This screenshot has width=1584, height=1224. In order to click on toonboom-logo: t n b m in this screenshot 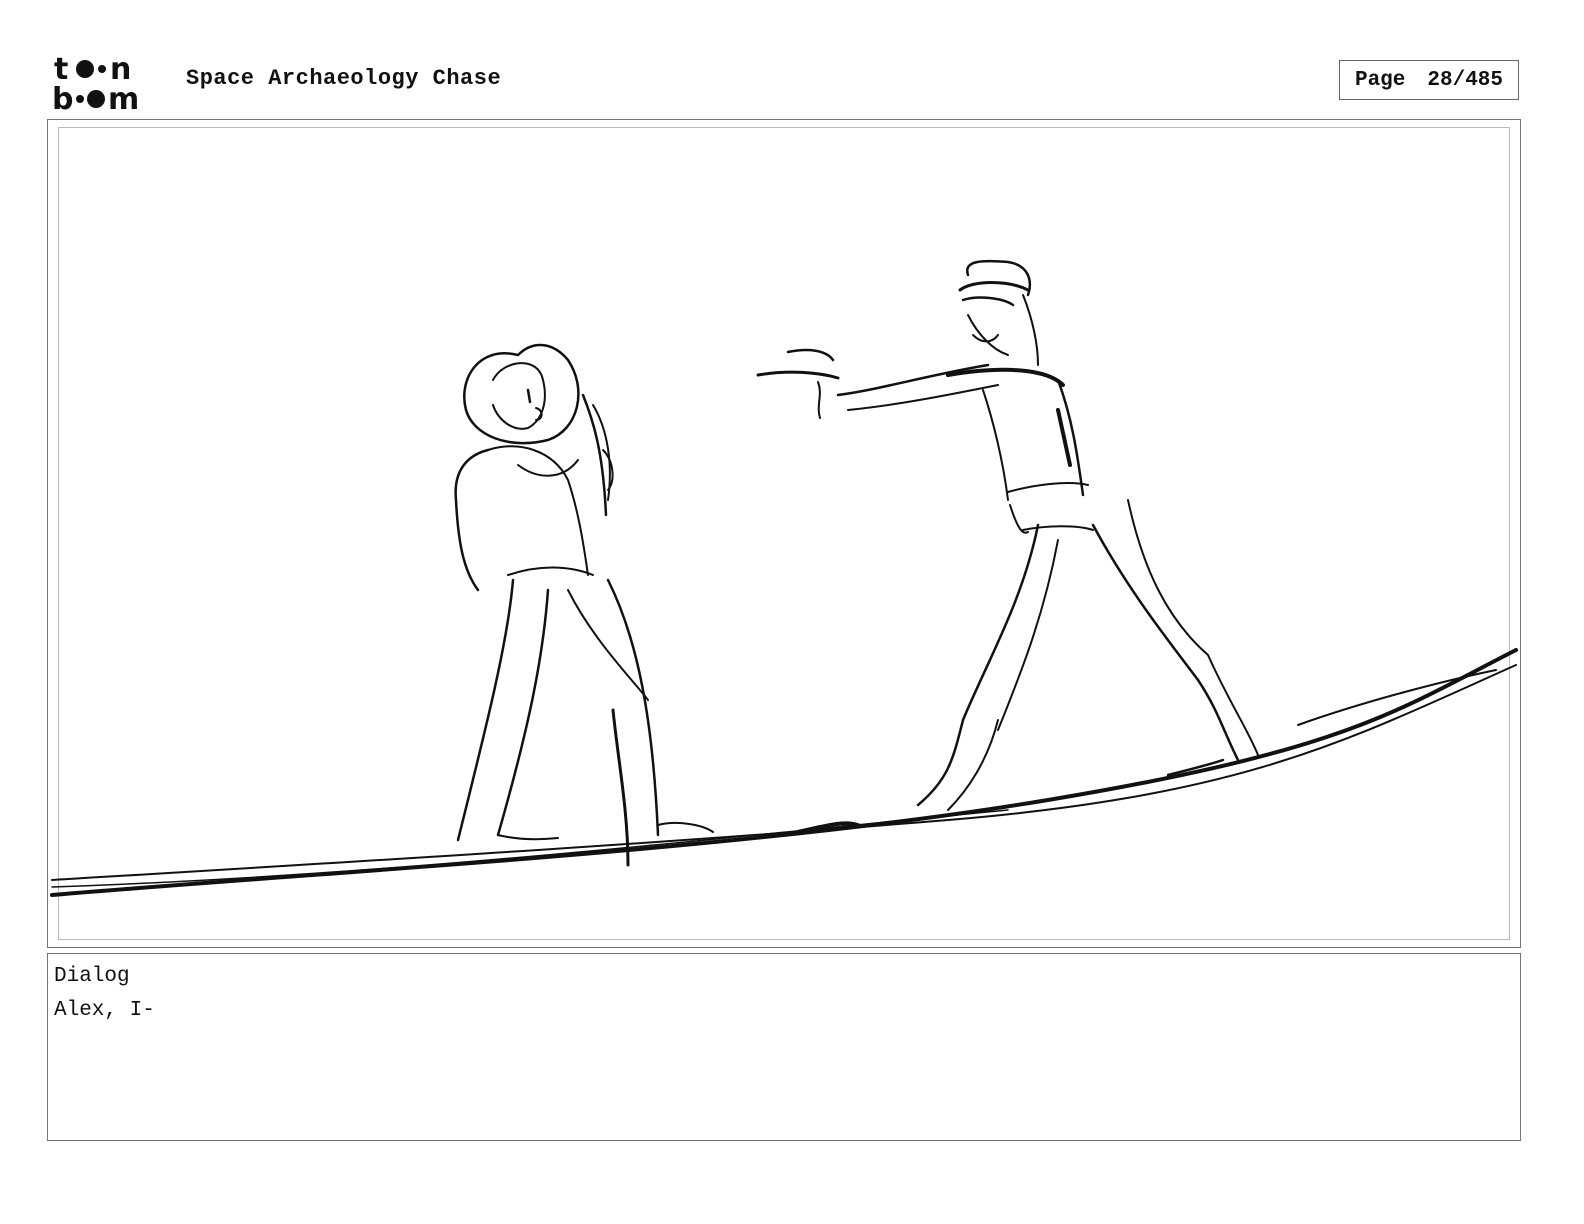, I will do `click(95, 82)`.